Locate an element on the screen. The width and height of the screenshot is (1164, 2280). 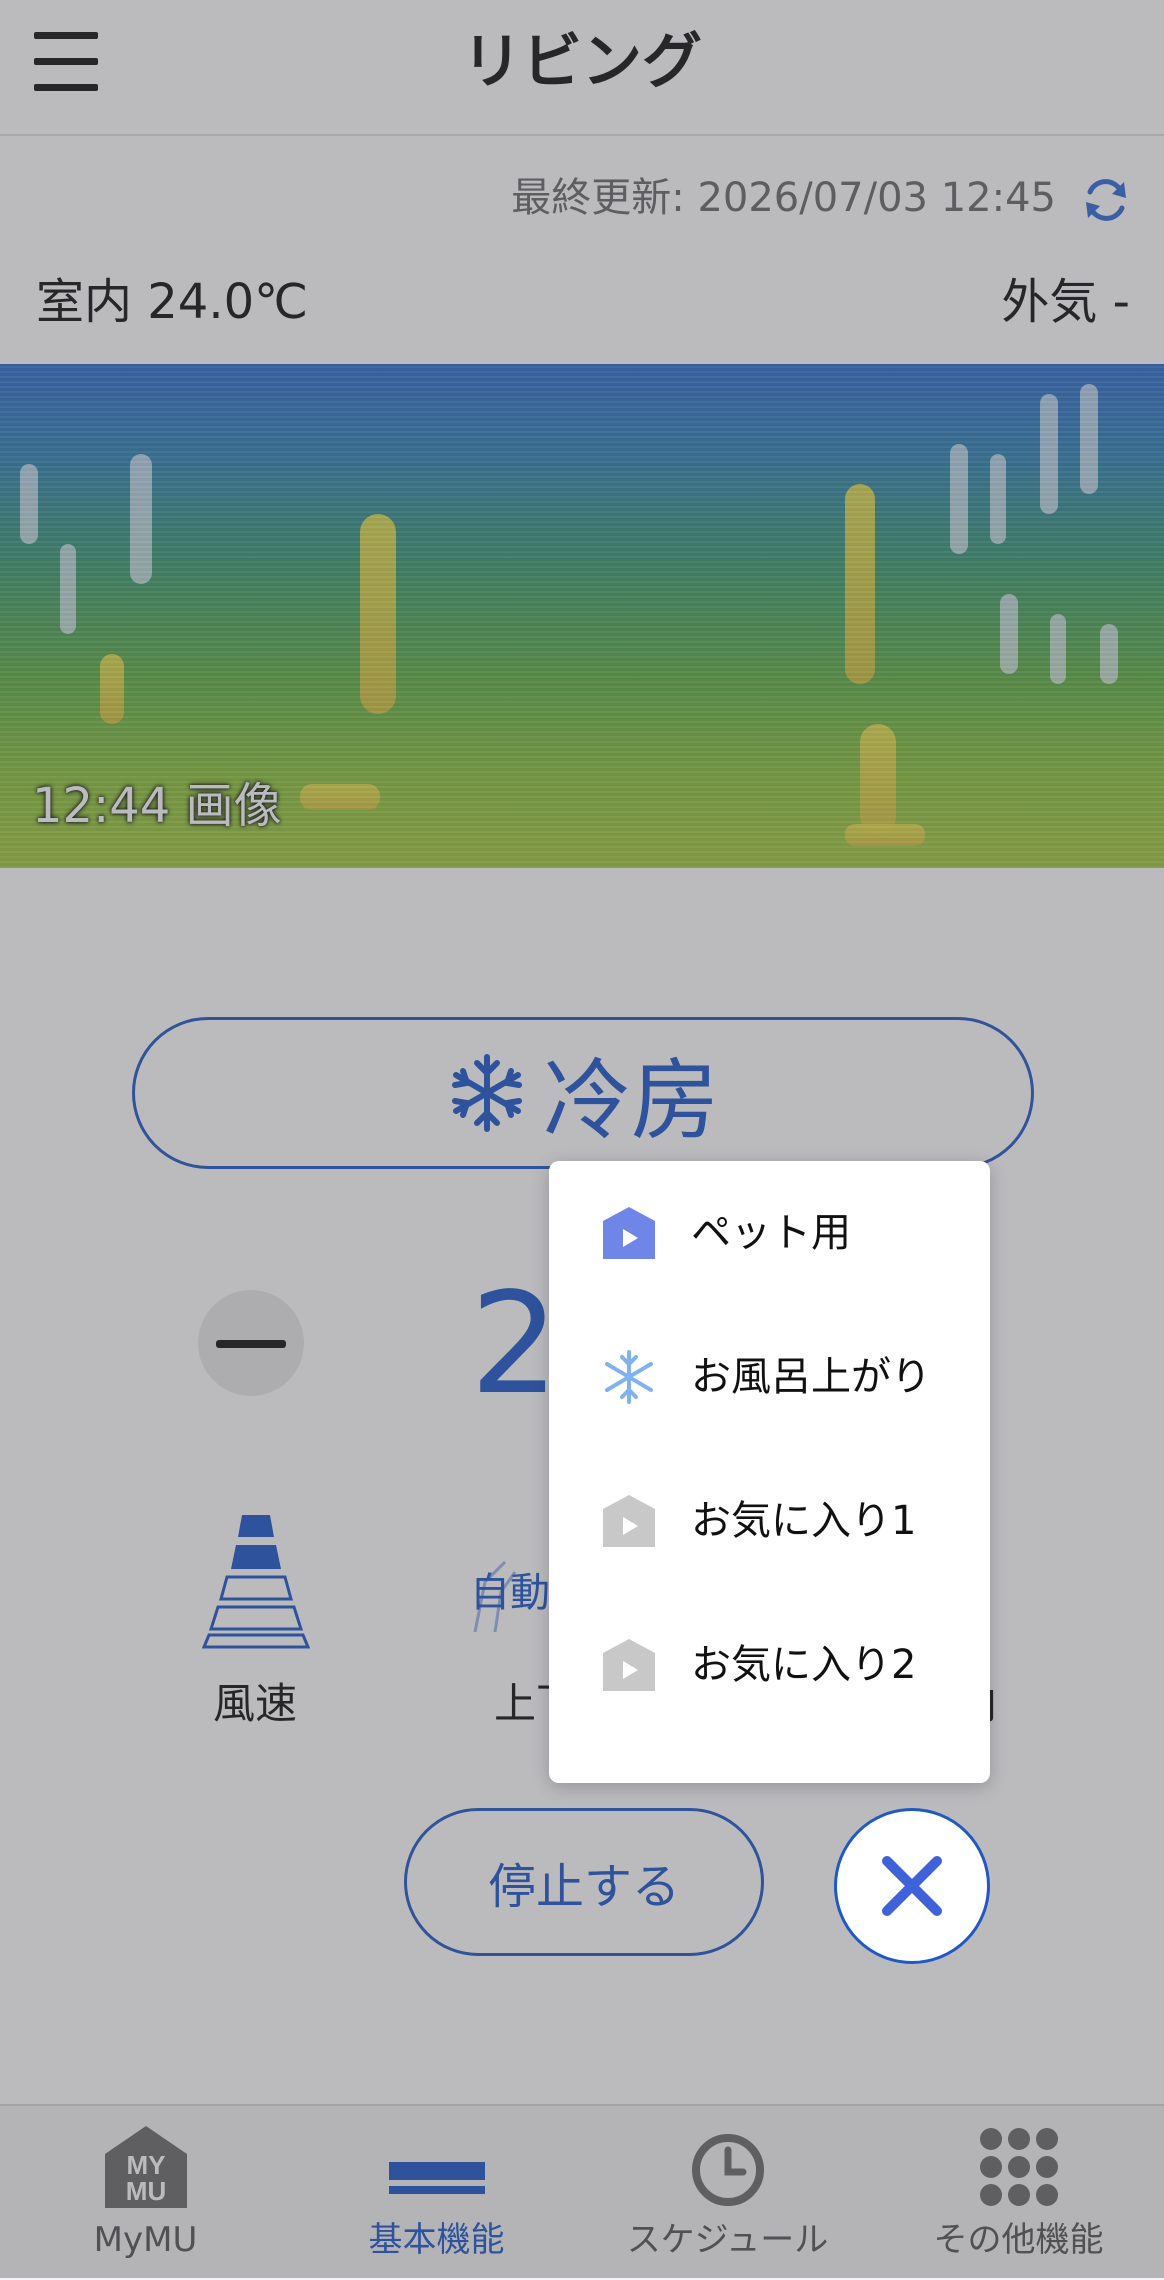
preset-item-label: お気に入り2 is located at coordinates (804, 1665).